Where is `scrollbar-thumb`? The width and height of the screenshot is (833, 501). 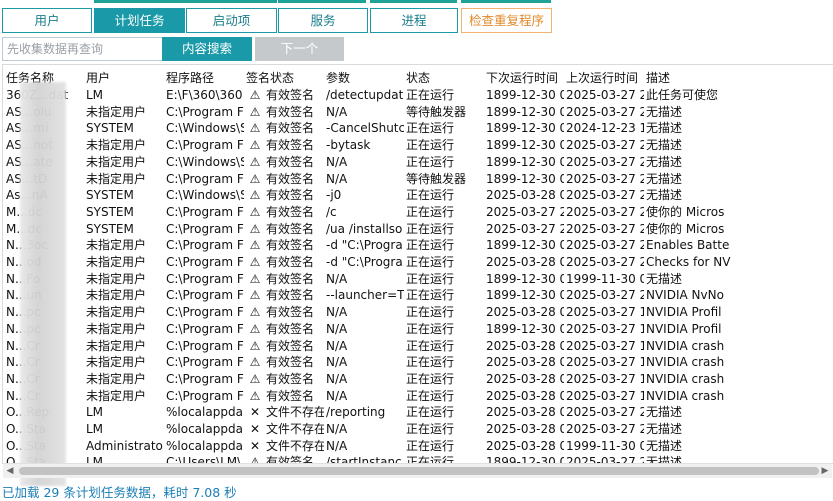 scrollbar-thumb is located at coordinates (419, 471).